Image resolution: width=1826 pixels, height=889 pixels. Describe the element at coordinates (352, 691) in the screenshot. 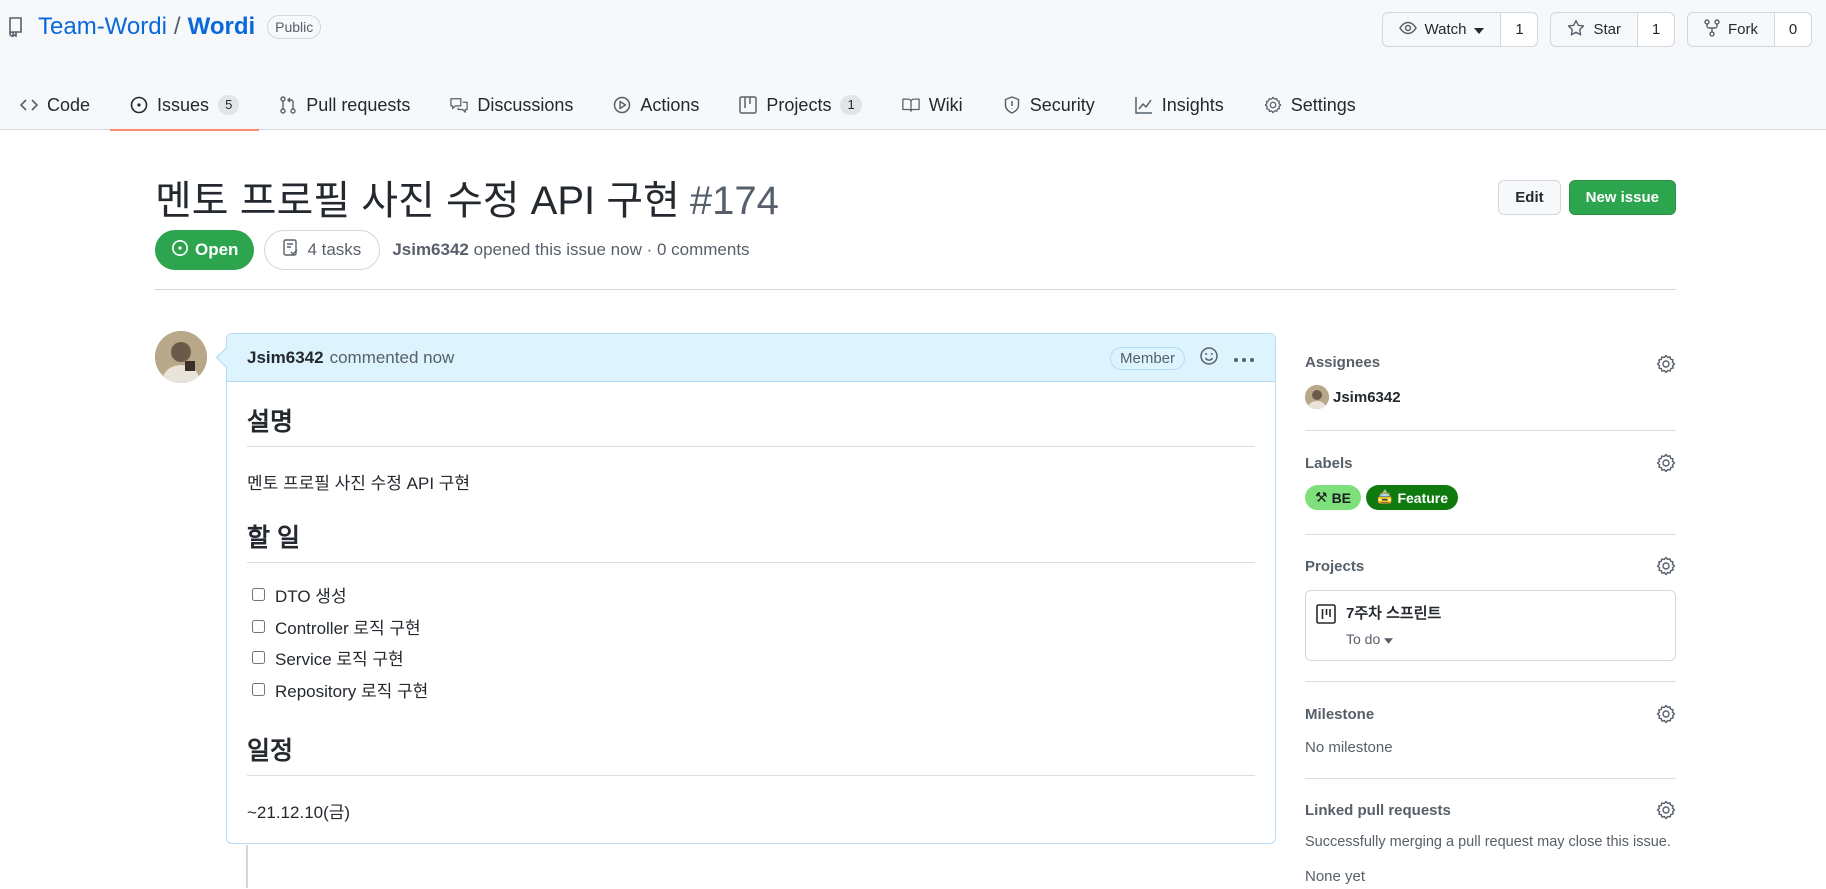

I see `task-label: Repository 로직 구현` at that location.